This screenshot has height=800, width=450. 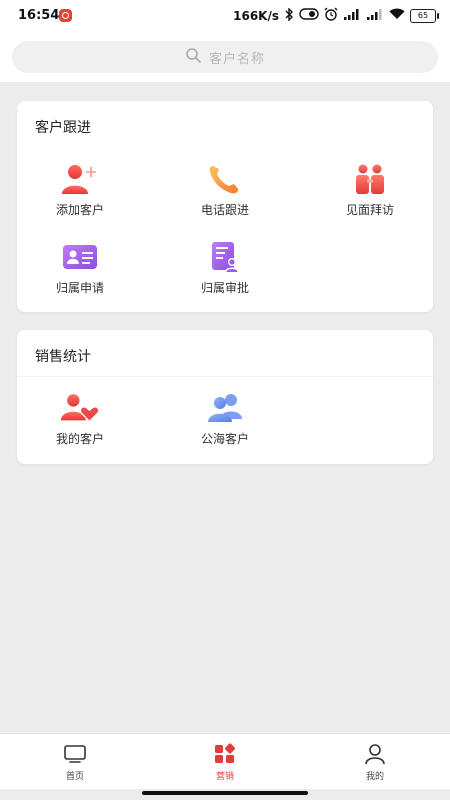 I want to click on my-customers-button: 我的客户, so click(x=80, y=418).